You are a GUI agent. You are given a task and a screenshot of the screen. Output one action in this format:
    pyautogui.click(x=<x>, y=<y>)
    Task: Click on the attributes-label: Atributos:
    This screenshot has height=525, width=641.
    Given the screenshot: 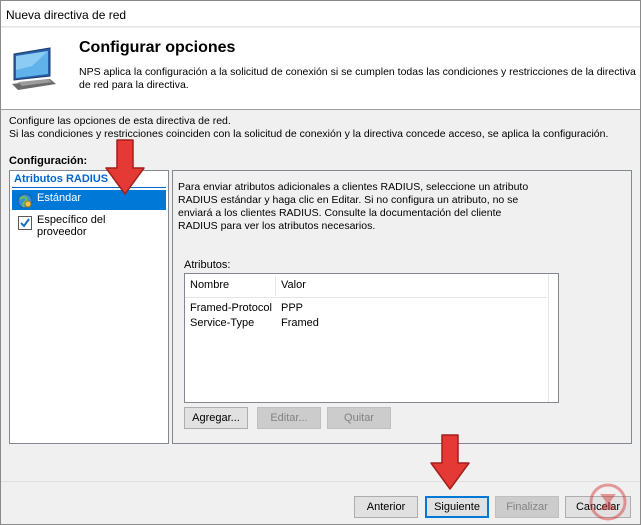 What is the action you would take?
    pyautogui.click(x=207, y=265)
    